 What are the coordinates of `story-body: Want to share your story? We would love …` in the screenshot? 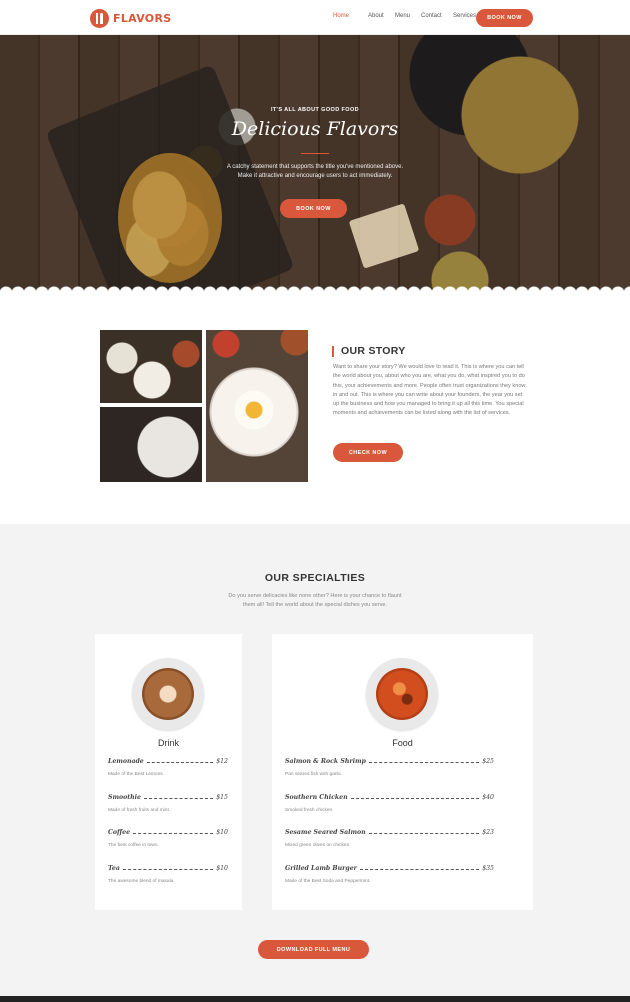 It's located at (429, 390).